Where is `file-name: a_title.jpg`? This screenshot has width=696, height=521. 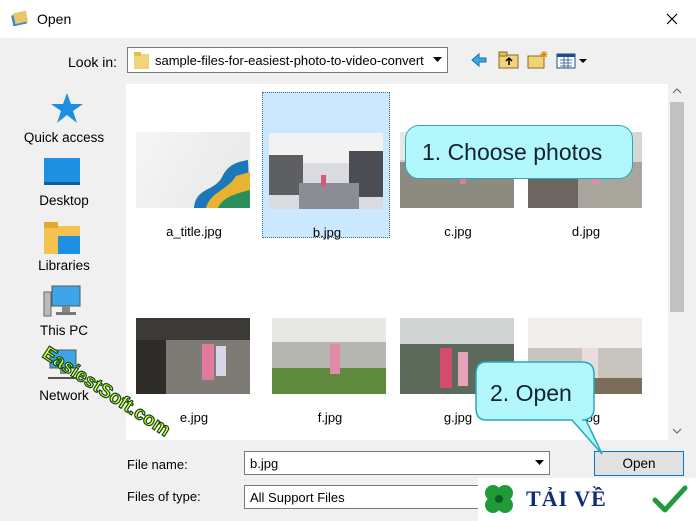
file-name: a_title.jpg is located at coordinates (194, 231).